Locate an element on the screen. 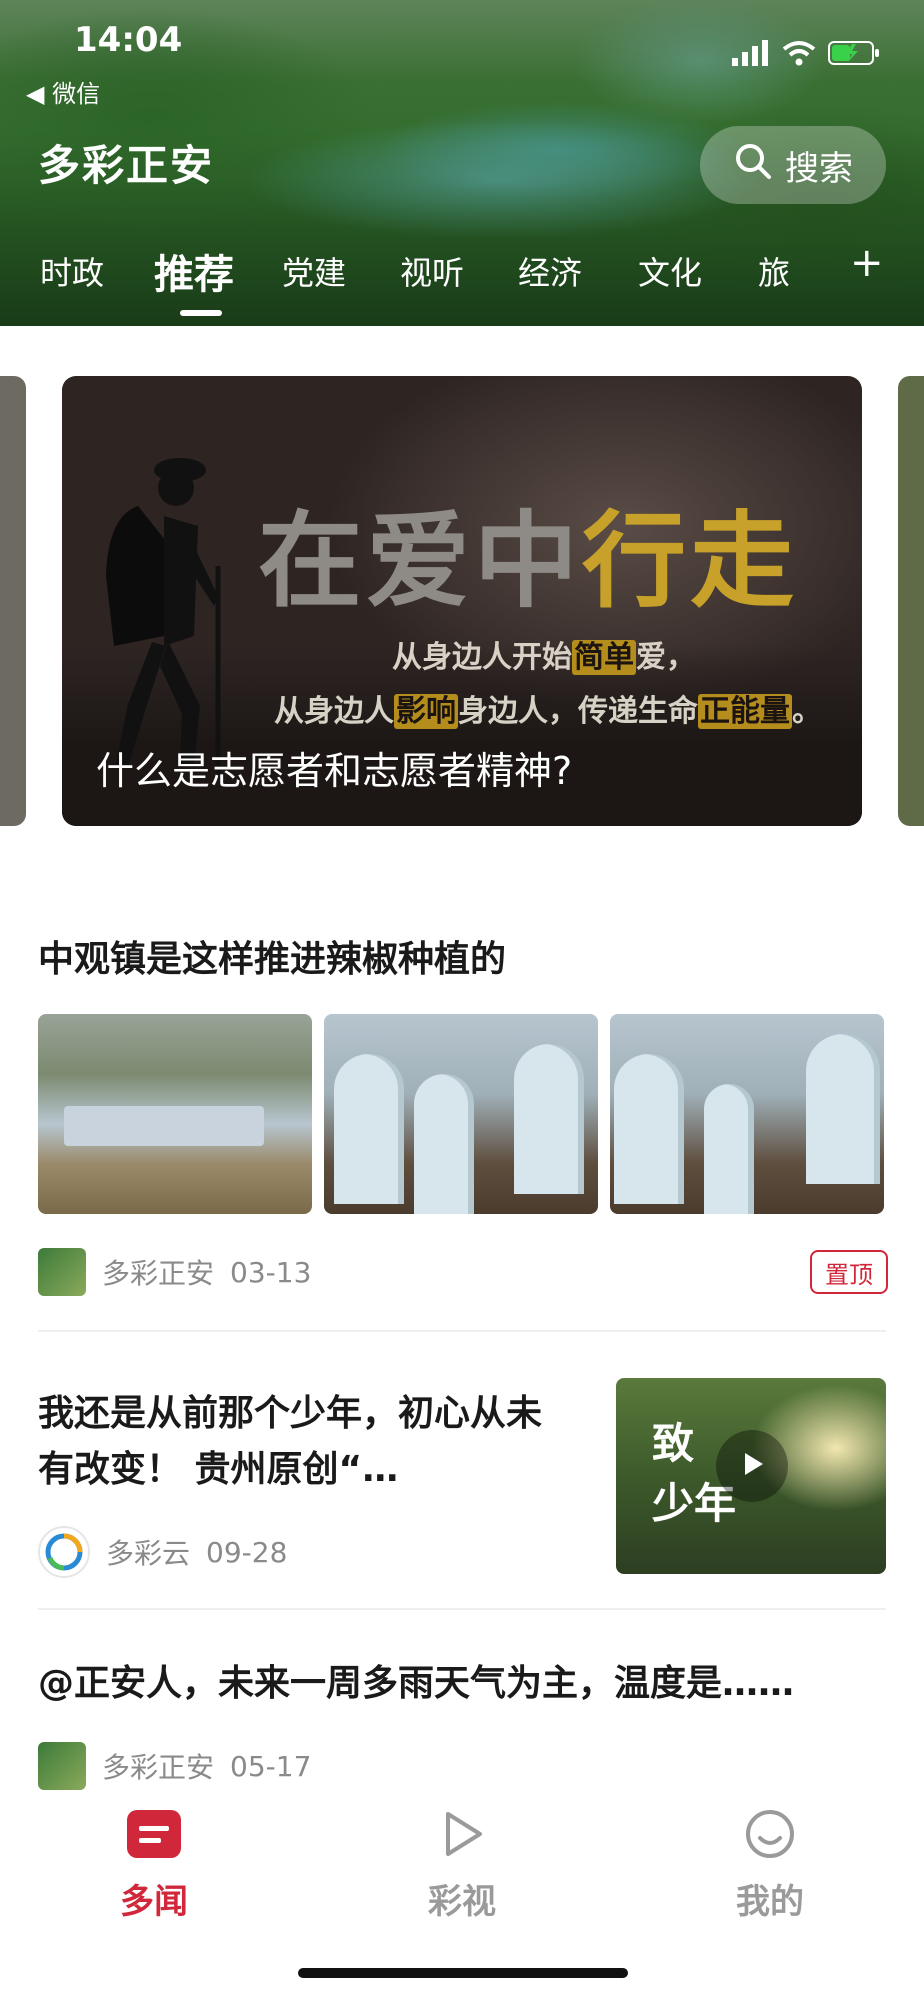 The height and width of the screenshot is (2000, 924). play-outline-icon is located at coordinates (462, 1836).